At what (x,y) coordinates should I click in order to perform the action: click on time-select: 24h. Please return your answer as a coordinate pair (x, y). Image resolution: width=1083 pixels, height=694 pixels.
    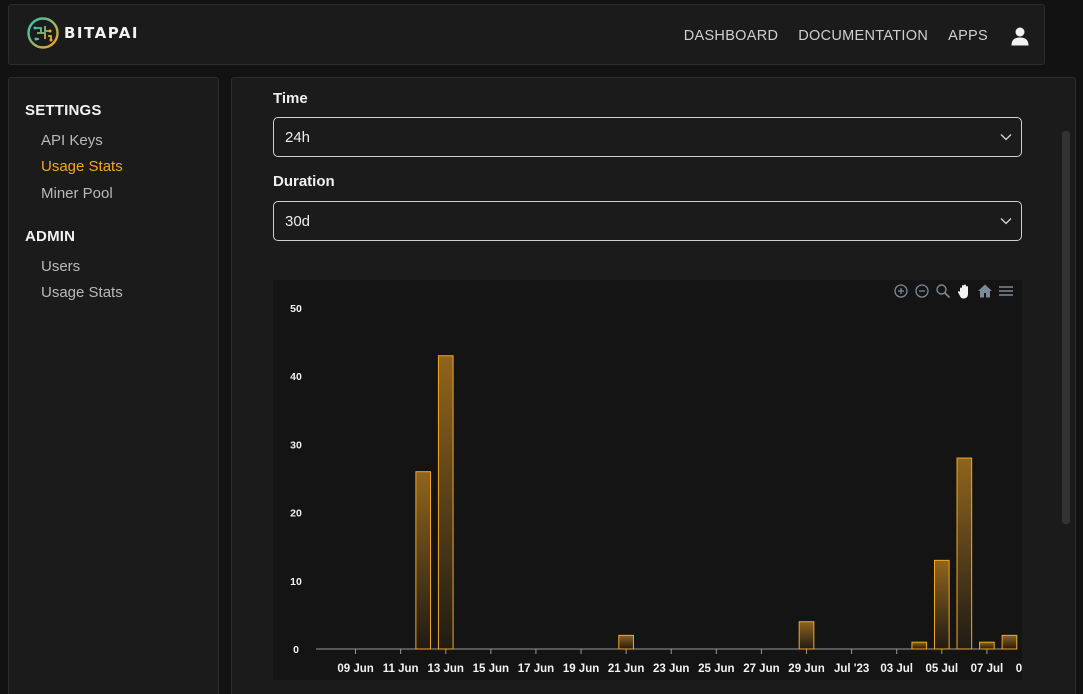
    Looking at the image, I should click on (647, 137).